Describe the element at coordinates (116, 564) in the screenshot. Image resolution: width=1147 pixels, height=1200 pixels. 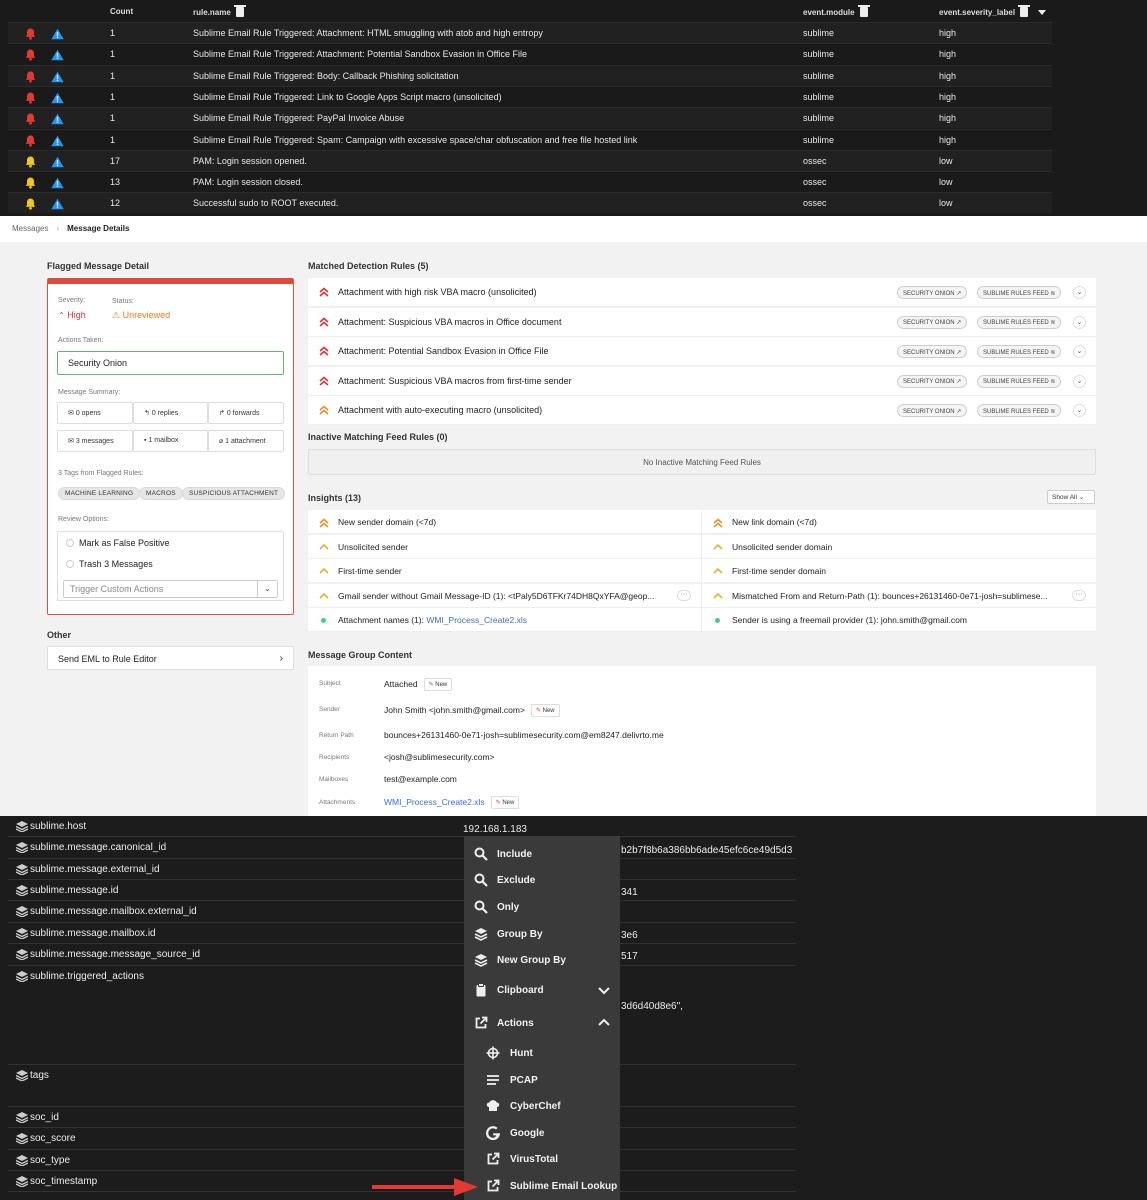
I see `review-trash: Trash 3 Messages` at that location.